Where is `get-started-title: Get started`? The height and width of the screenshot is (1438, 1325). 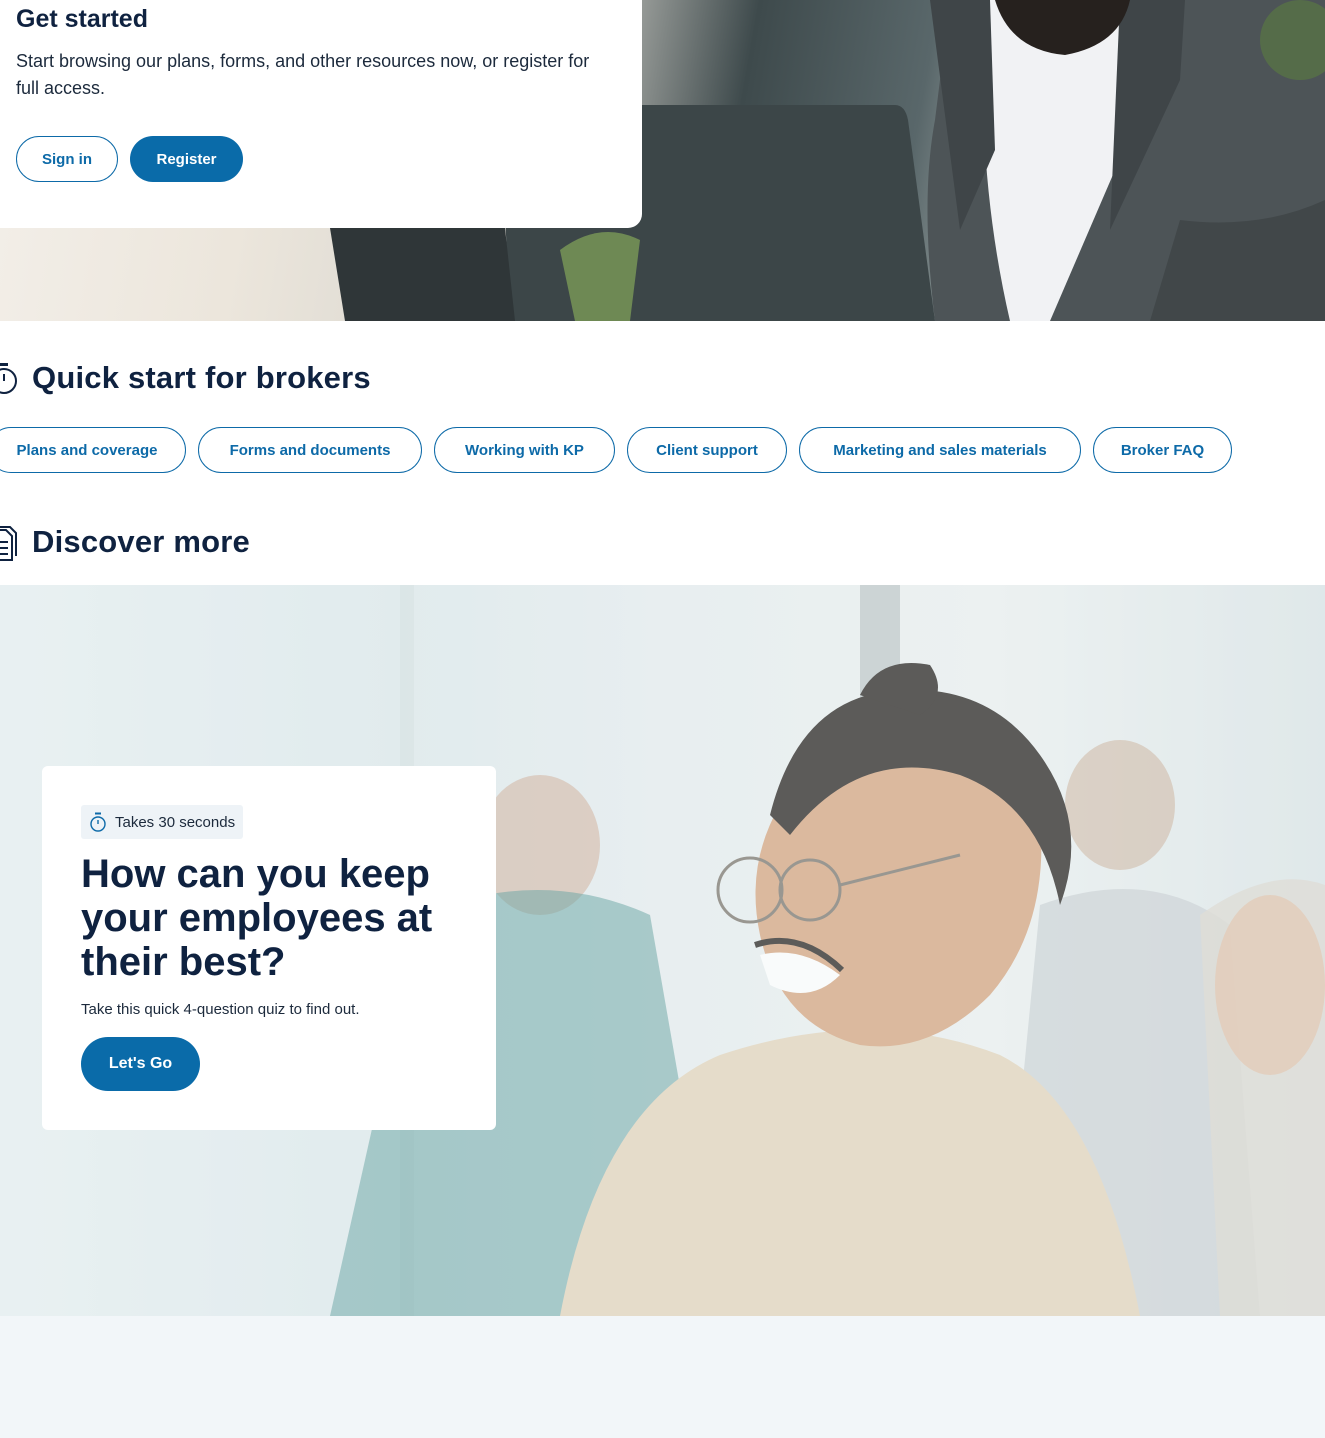
get-started-title: Get started is located at coordinates (82, 19).